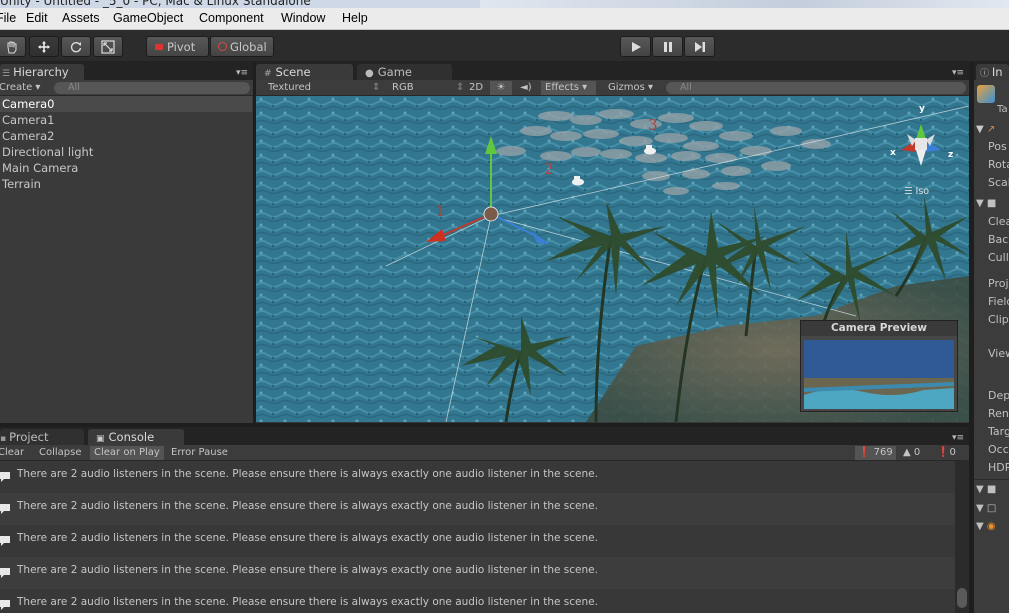 The height and width of the screenshot is (613, 1009). I want to click on component-foldout-icon-3: ▼ ◉, so click(986, 526).